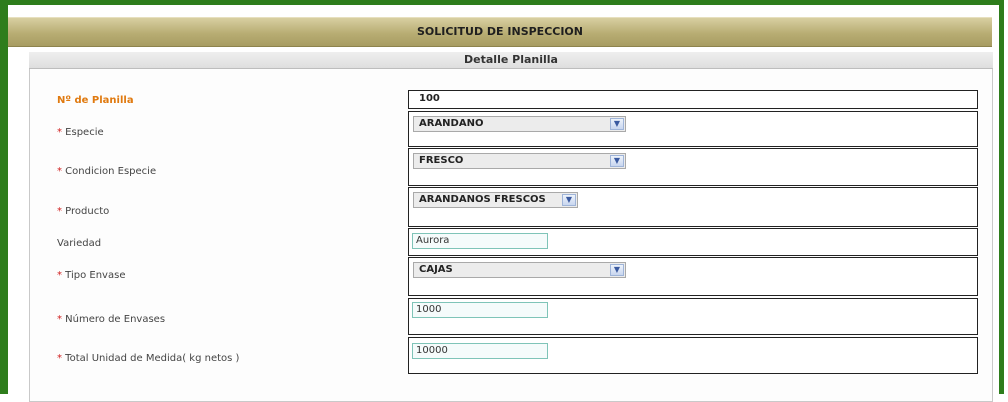  Describe the element at coordinates (693, 207) in the screenshot. I see `producto-cell: ARANDANOS FRESCOS ▼` at that location.